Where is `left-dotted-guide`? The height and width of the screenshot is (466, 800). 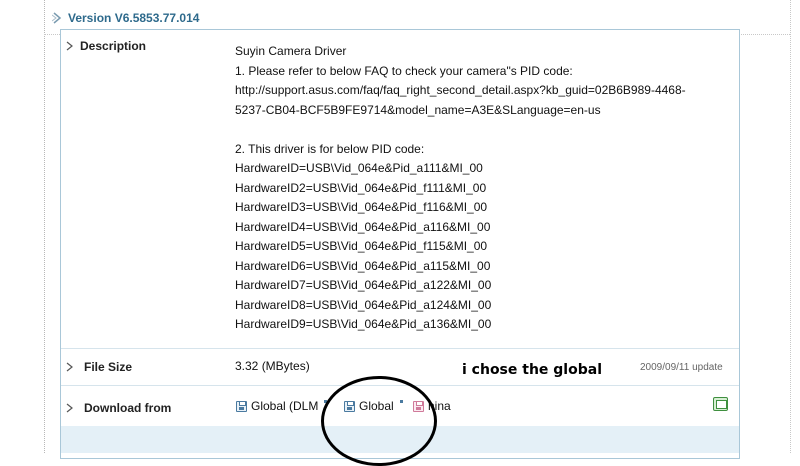 left-dotted-guide is located at coordinates (44, 226).